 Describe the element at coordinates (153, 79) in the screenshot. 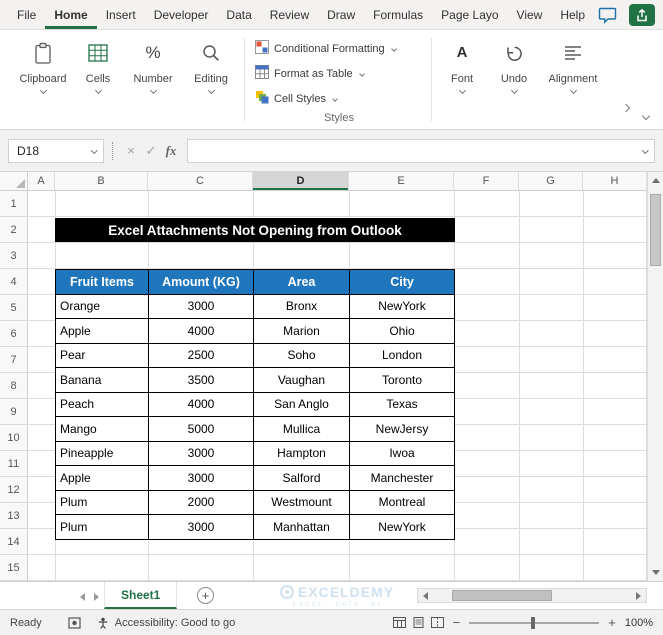

I see `number-group-button: % Number` at that location.